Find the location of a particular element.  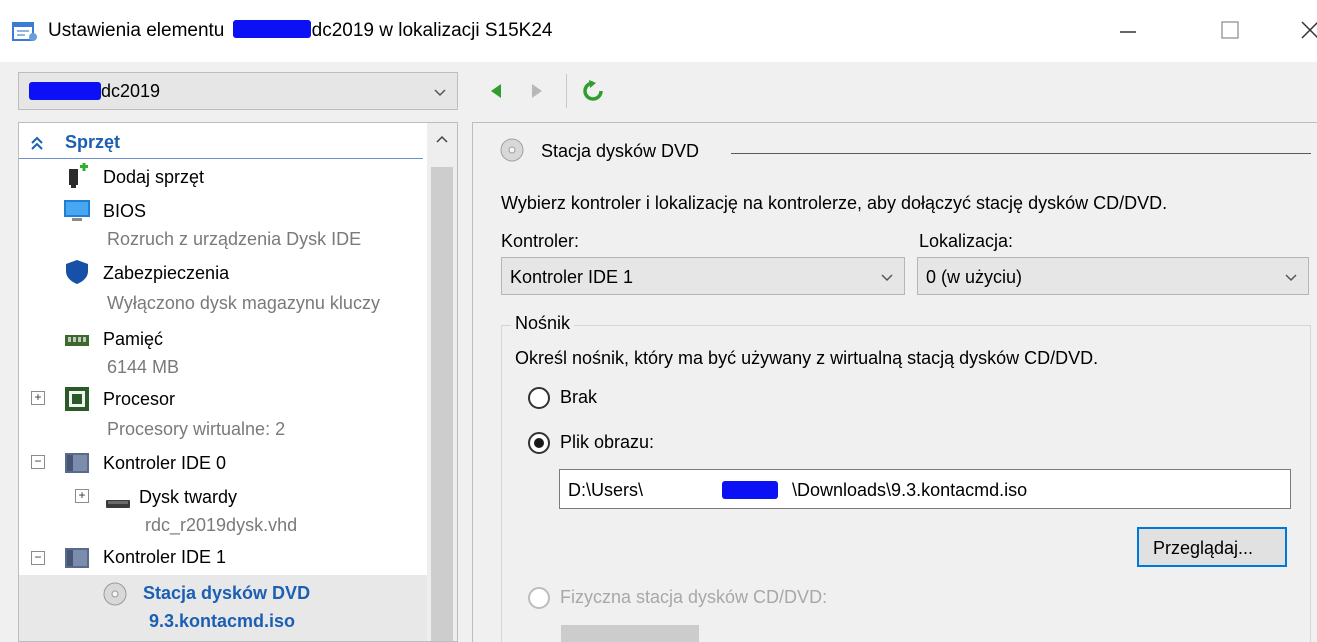

media-group-title: Nośnik is located at coordinates (543, 323).